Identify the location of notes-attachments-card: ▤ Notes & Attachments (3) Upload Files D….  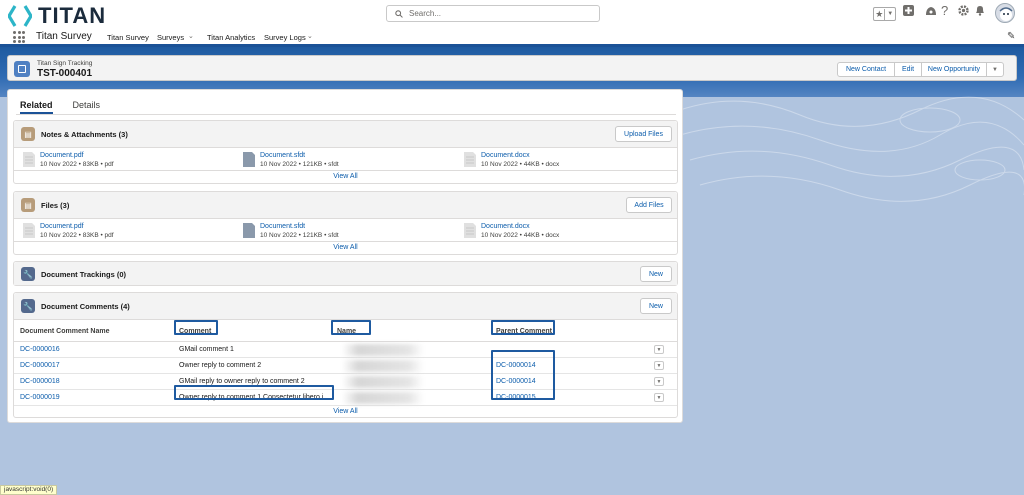
(345, 152).